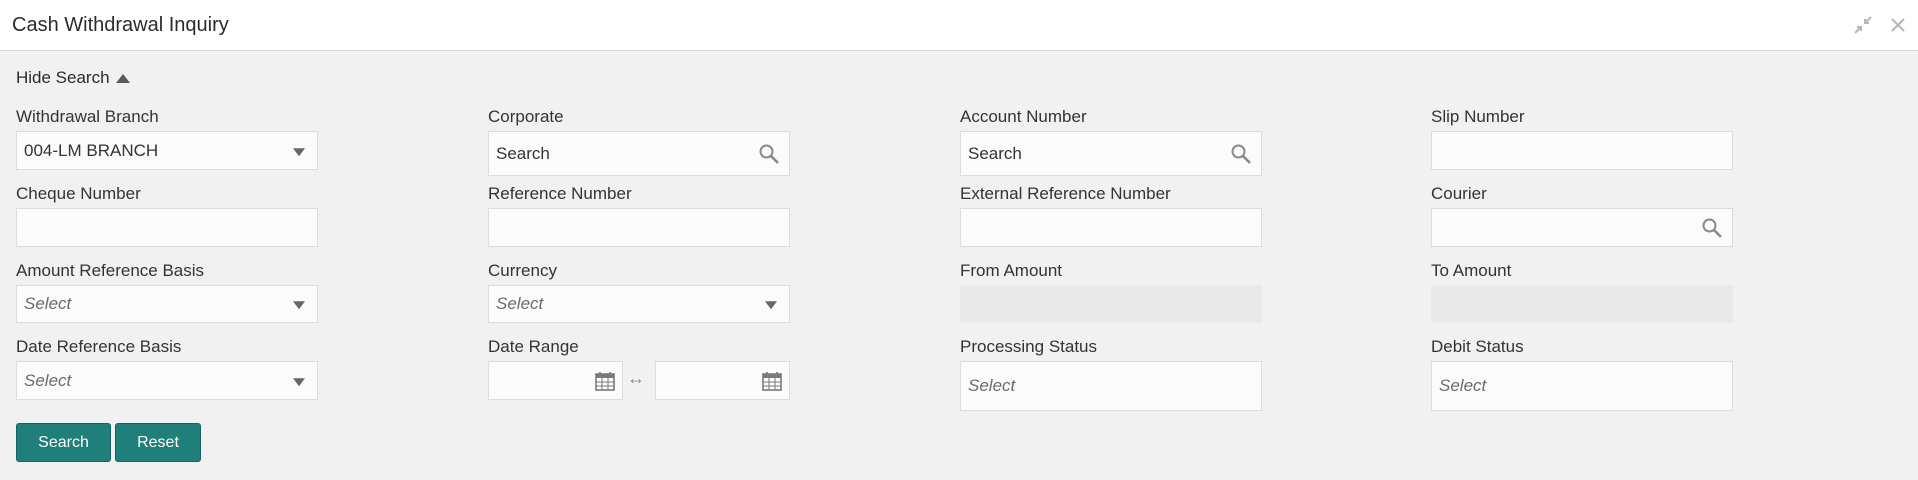 The image size is (1918, 480). I want to click on amount-reference-basis-placeholder: Select, so click(48, 303).